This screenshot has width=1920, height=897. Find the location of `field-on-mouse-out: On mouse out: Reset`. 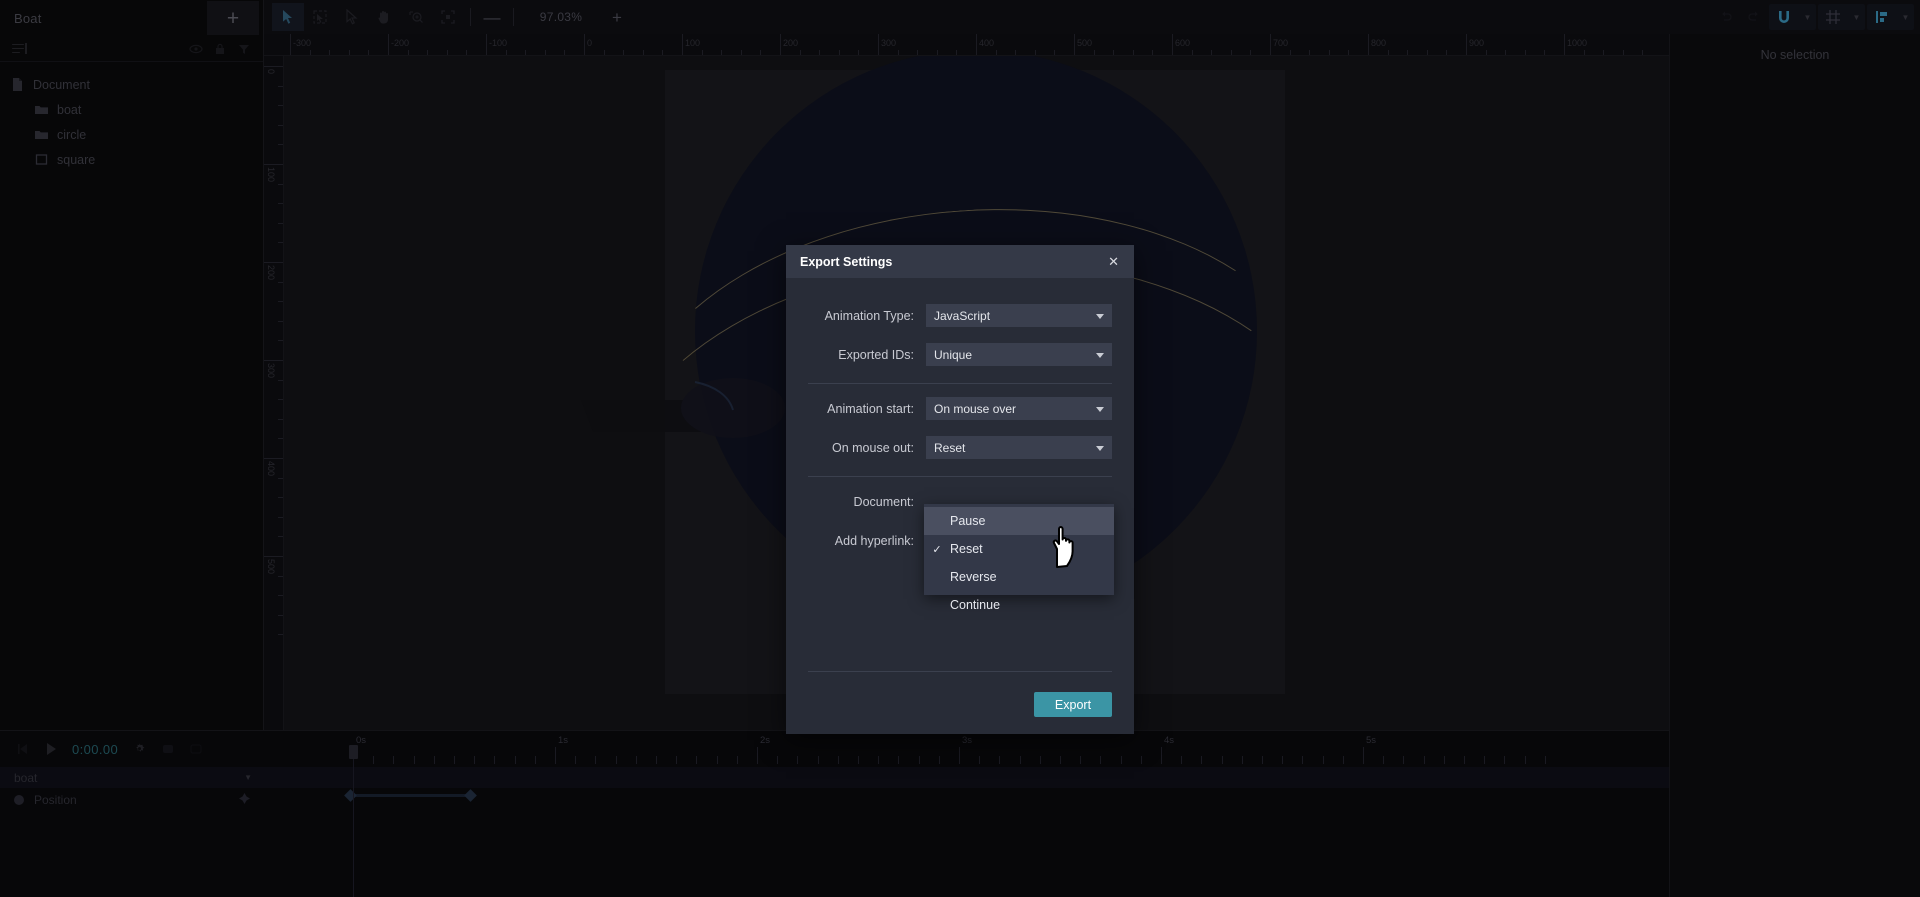

field-on-mouse-out: On mouse out: Reset is located at coordinates (960, 447).